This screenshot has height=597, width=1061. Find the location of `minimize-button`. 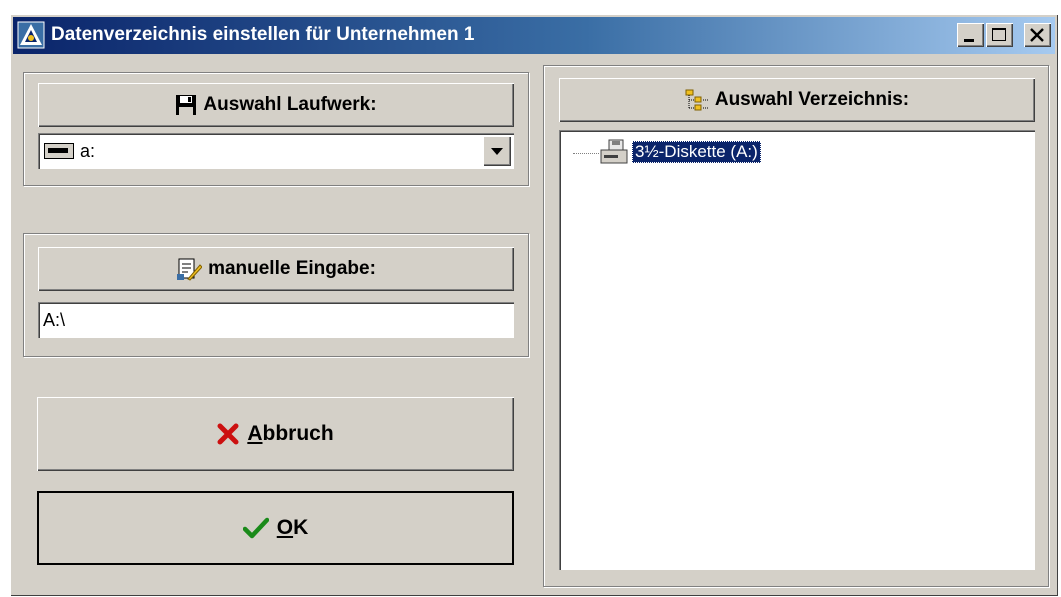

minimize-button is located at coordinates (970, 35).